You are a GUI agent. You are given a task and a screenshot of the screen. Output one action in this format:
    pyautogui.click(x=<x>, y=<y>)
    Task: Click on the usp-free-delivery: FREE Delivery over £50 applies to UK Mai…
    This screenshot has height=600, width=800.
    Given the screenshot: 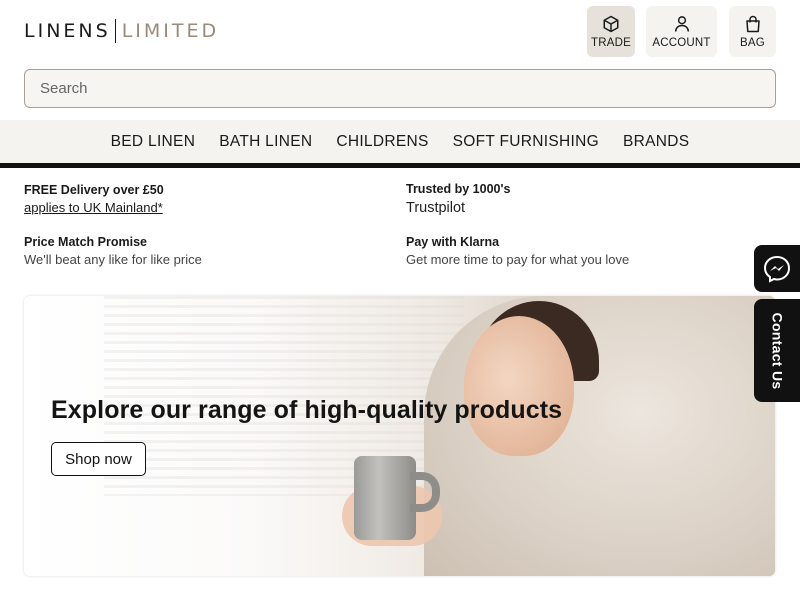 What is the action you would take?
    pyautogui.click(x=204, y=199)
    